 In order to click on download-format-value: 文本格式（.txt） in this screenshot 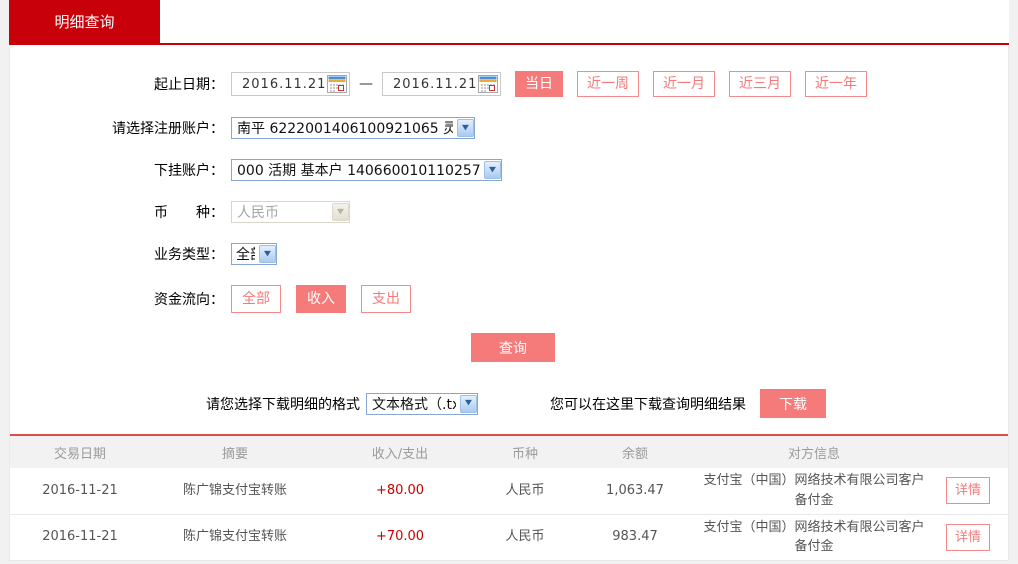, I will do `click(414, 404)`.